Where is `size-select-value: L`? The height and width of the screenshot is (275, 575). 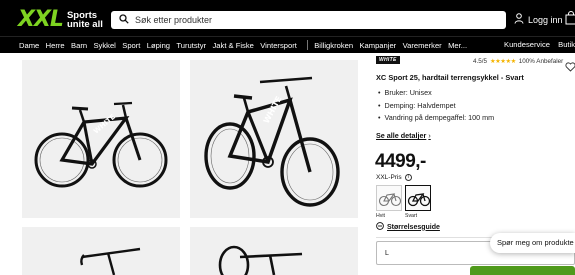 size-select-value: L is located at coordinates (387, 253).